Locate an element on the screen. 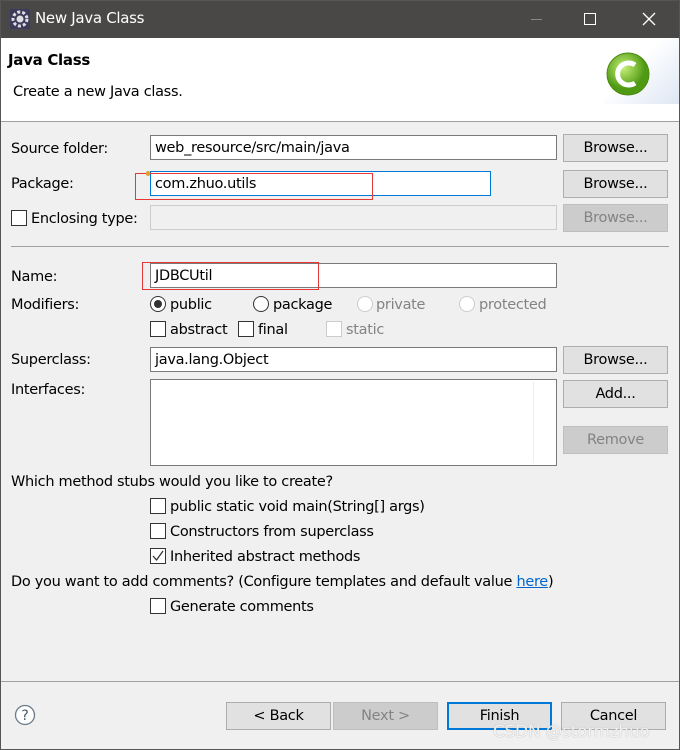  final-checkbox is located at coordinates (246, 329).